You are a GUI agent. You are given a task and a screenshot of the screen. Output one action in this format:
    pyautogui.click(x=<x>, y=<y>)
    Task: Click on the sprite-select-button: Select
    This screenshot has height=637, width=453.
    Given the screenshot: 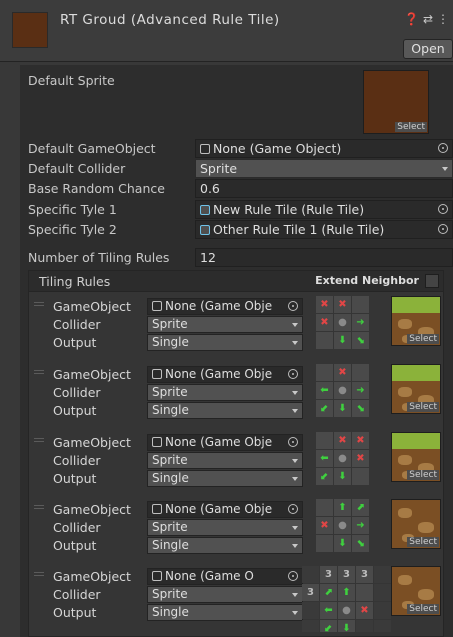 What is the action you would take?
    pyautogui.click(x=411, y=127)
    